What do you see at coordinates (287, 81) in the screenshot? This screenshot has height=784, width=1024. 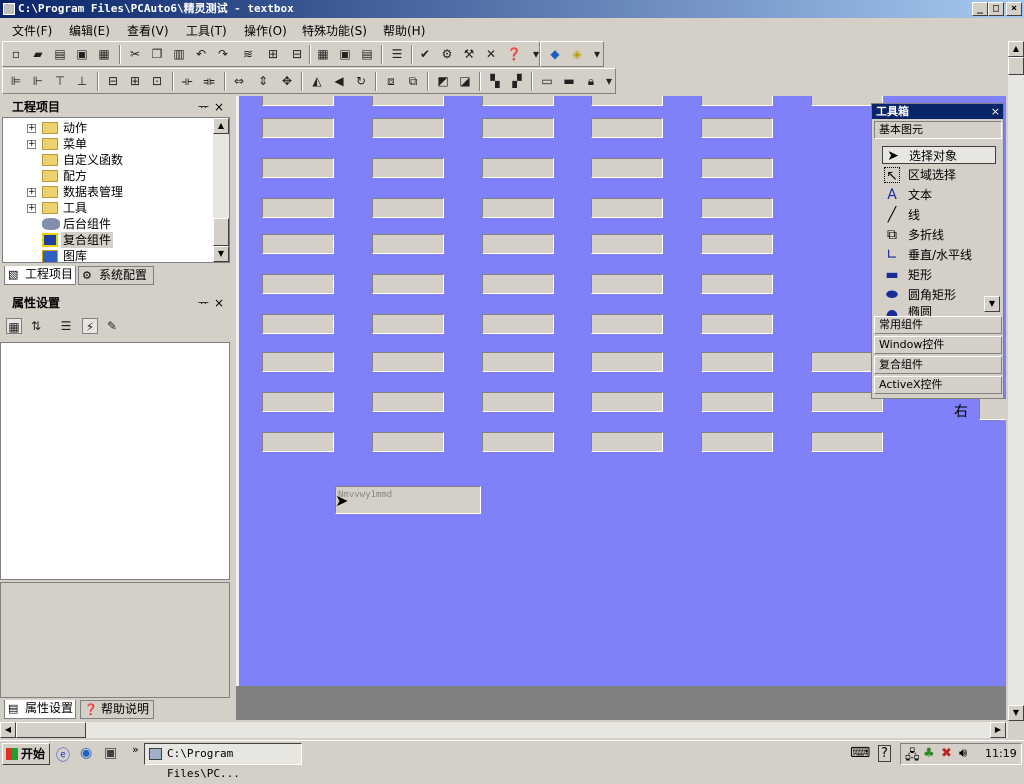 I see `center-icon: ✥` at bounding box center [287, 81].